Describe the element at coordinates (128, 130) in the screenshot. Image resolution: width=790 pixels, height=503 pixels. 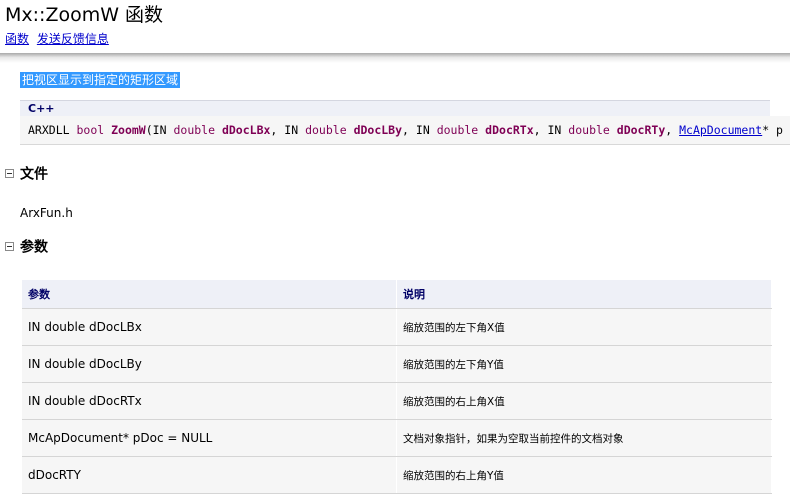
I see `function-name: ZoomW` at that location.